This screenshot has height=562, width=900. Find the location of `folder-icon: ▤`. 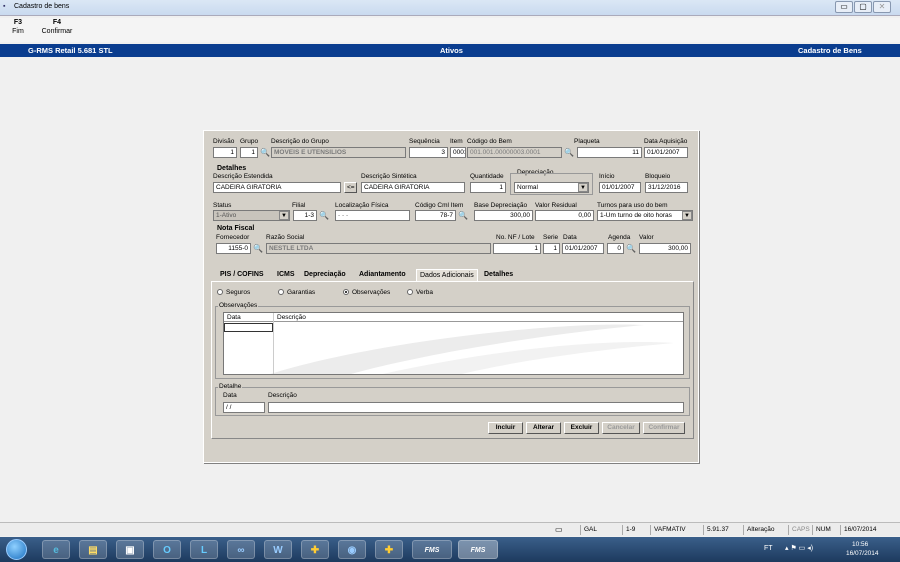

folder-icon: ▤ is located at coordinates (93, 549).